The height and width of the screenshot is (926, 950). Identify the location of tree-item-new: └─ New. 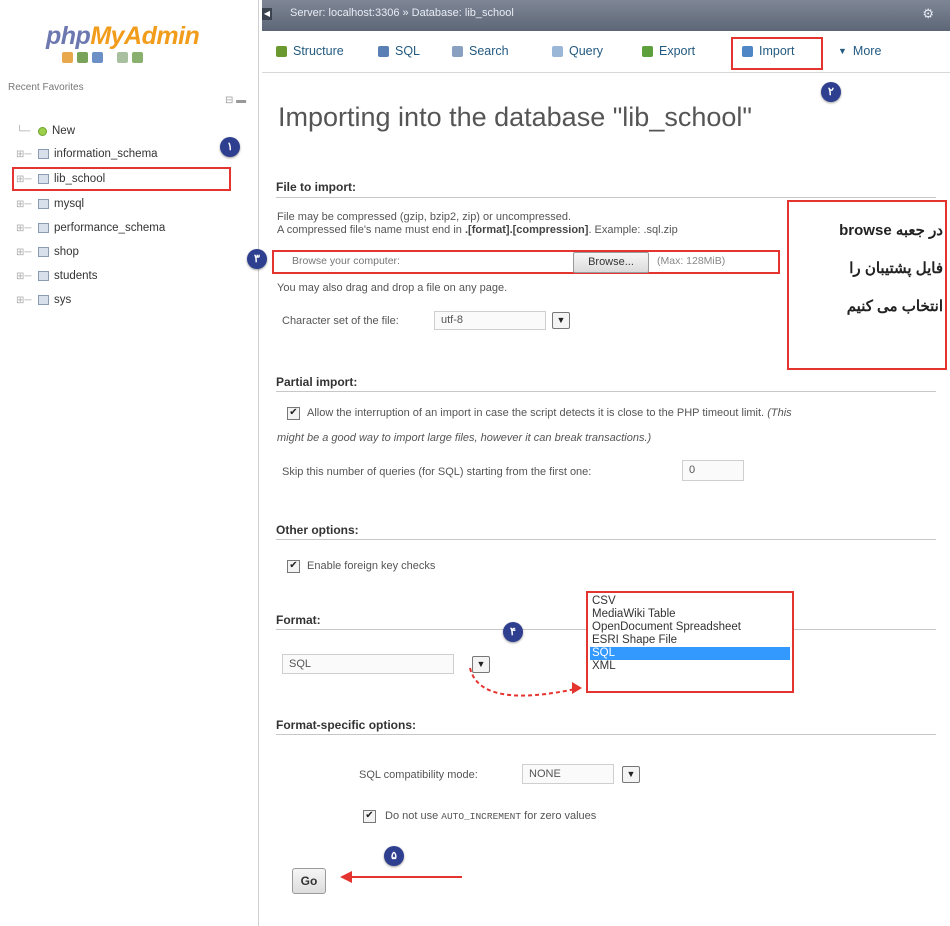
(45, 131).